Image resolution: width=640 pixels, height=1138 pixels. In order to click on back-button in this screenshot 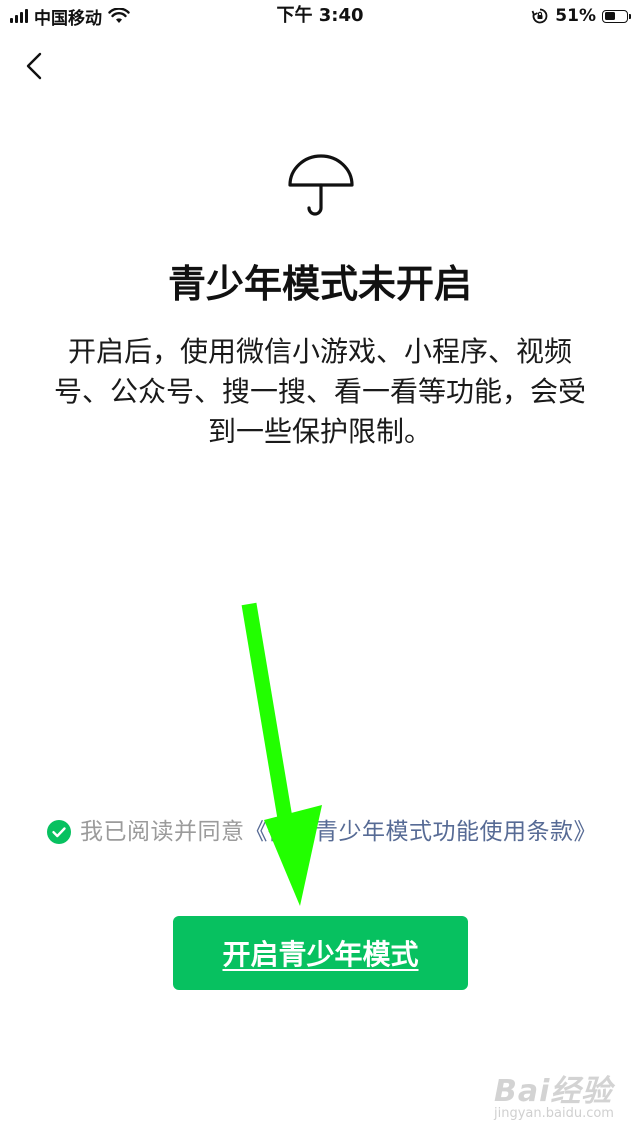, I will do `click(36, 66)`.